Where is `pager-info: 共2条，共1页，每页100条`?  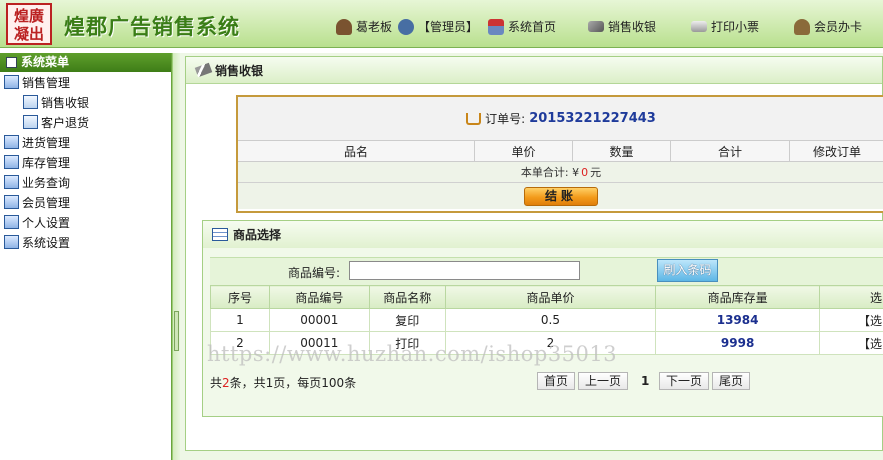 pager-info: 共2条，共1页，每页100条 is located at coordinates (283, 382).